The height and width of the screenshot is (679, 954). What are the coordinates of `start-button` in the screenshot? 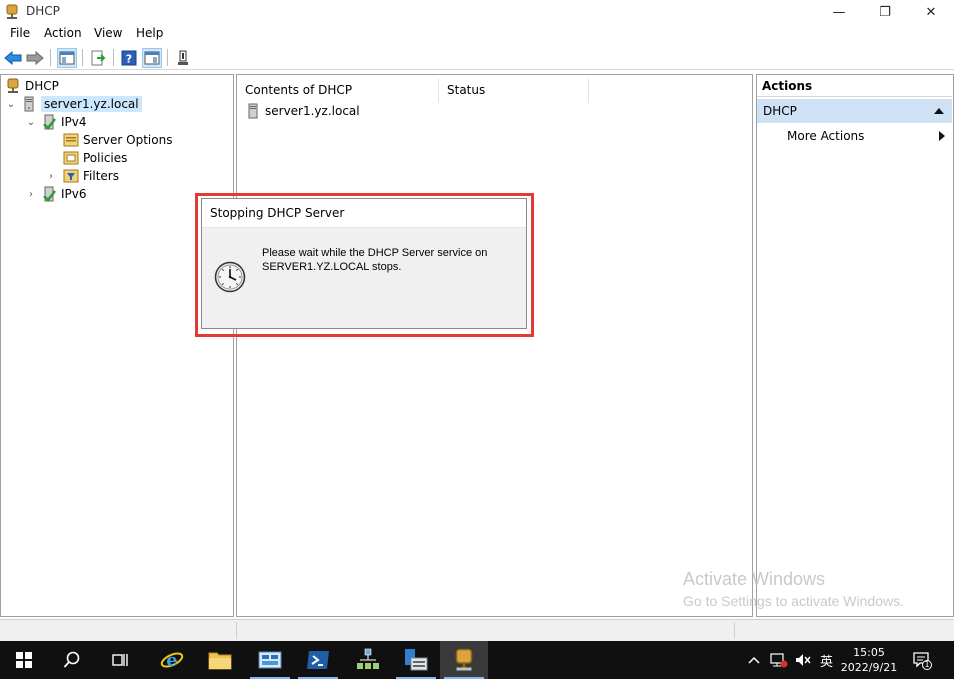 It's located at (24, 660).